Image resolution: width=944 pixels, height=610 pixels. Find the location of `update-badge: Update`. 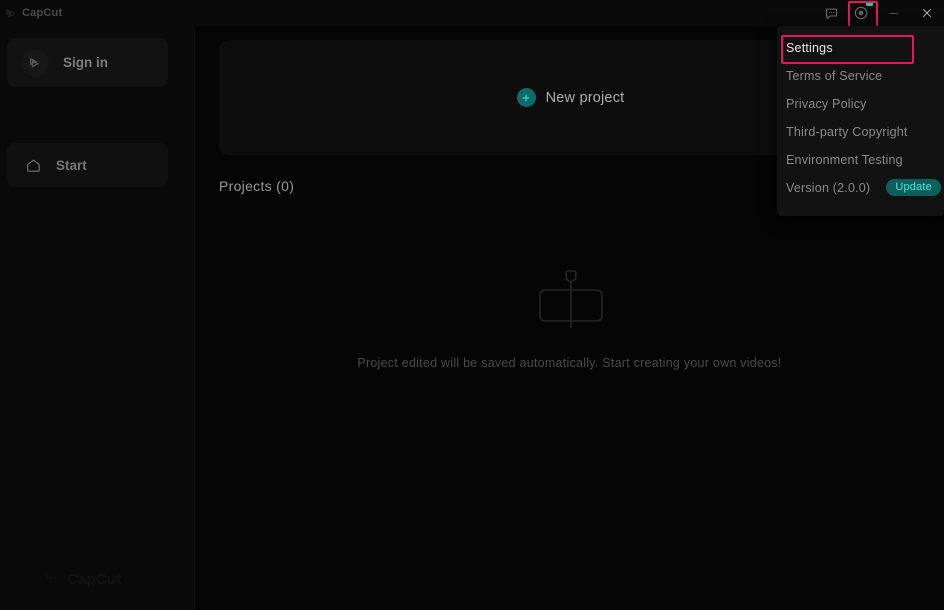

update-badge: Update is located at coordinates (913, 187).